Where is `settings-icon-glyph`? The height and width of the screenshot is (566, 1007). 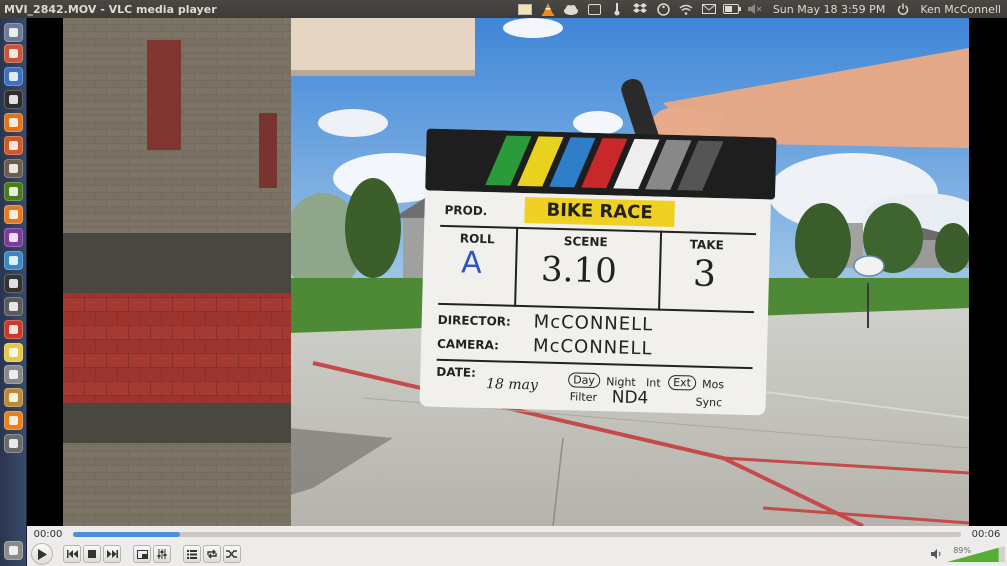
settings-icon-glyph is located at coordinates (13, 145).